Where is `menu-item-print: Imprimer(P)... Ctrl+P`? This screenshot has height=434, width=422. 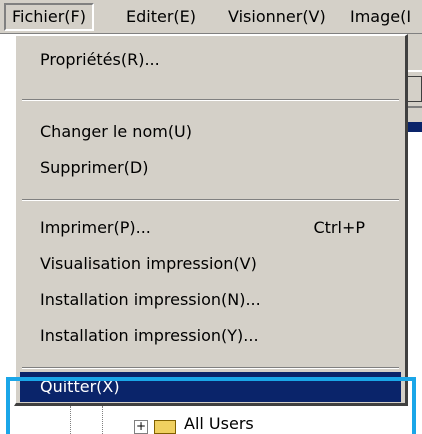
menu-item-print: Imprimer(P)... Ctrl+P is located at coordinates (210, 228).